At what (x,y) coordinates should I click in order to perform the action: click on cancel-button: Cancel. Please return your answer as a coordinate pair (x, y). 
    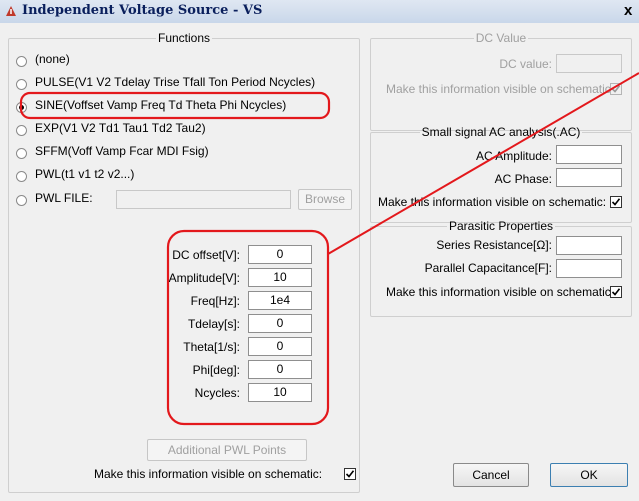
    Looking at the image, I should click on (491, 475).